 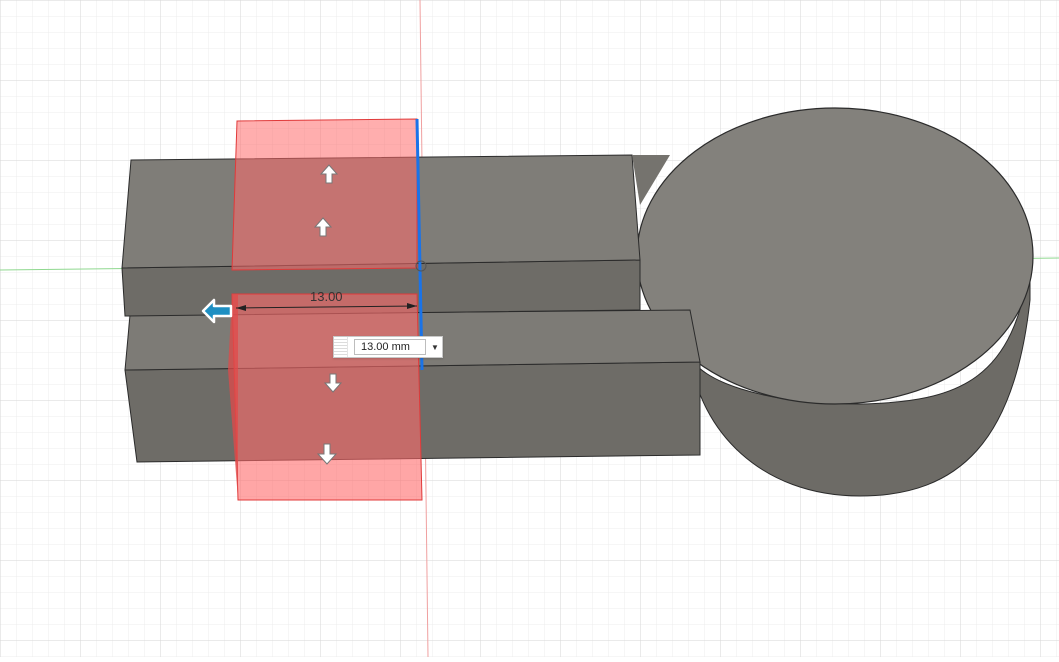 I want to click on drag-handle, so click(x=341, y=347).